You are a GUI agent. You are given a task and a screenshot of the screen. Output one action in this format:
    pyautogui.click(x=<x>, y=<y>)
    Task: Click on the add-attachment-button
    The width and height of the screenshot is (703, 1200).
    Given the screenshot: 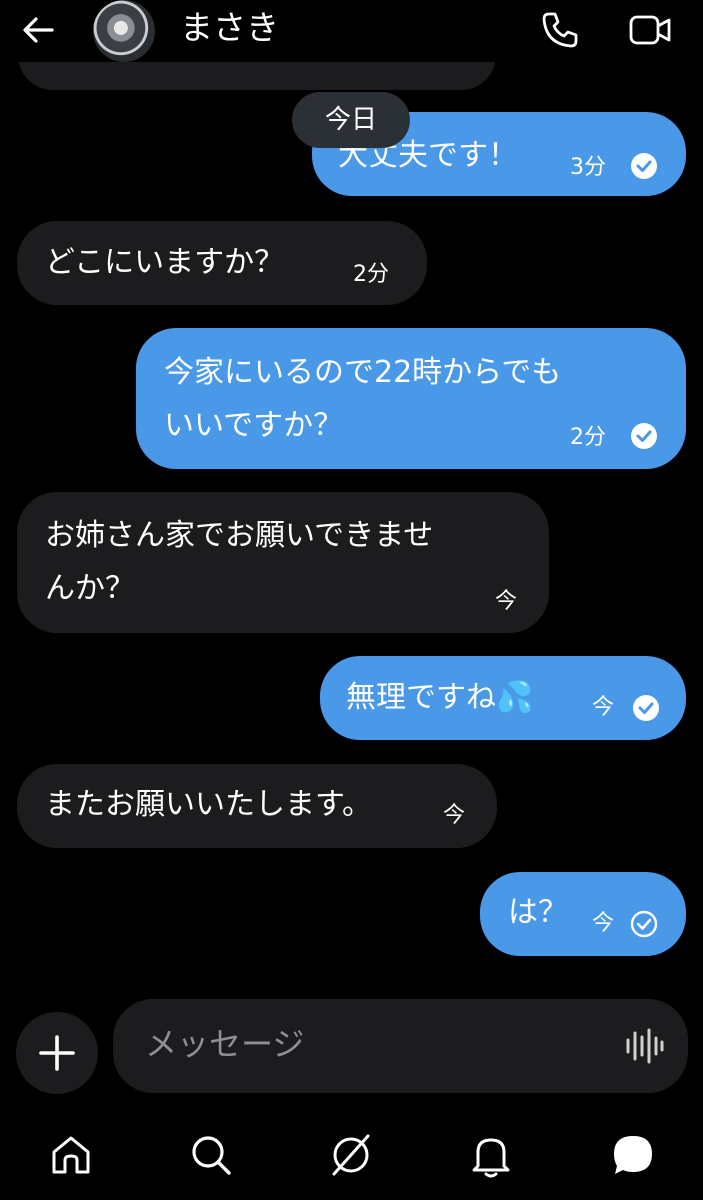 What is the action you would take?
    pyautogui.click(x=57, y=1053)
    